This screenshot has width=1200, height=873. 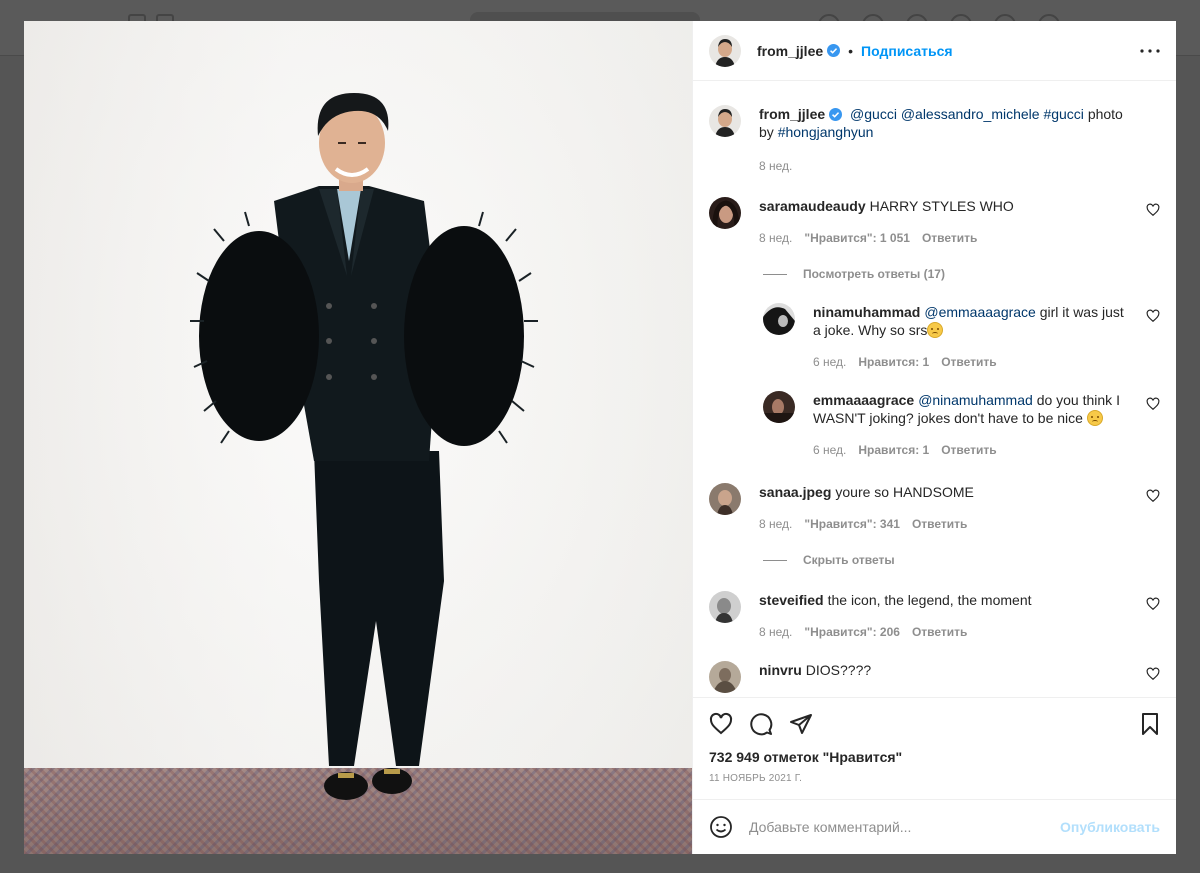 I want to click on comment-text: youre so HANDSOME, so click(x=904, y=492).